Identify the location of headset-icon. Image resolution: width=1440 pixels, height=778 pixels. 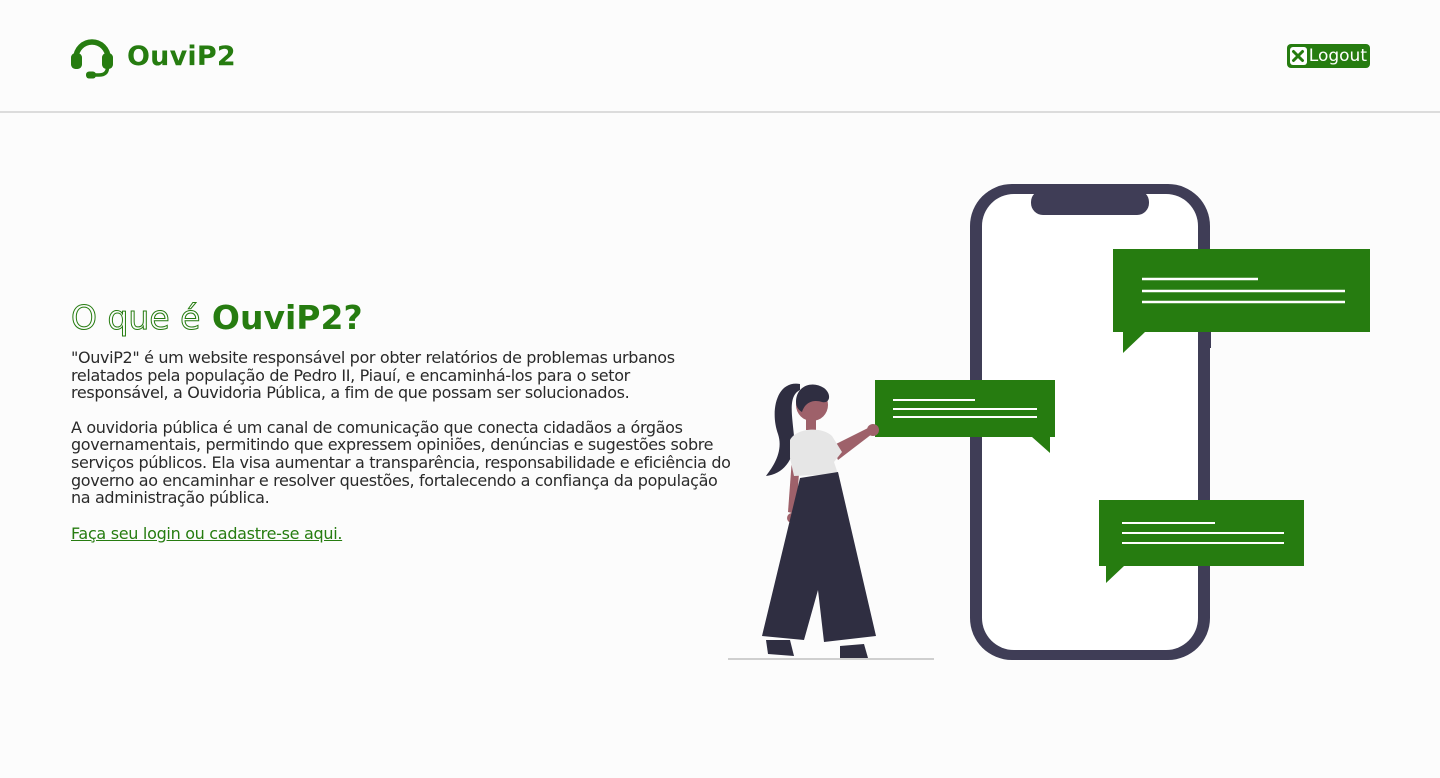
(92, 59).